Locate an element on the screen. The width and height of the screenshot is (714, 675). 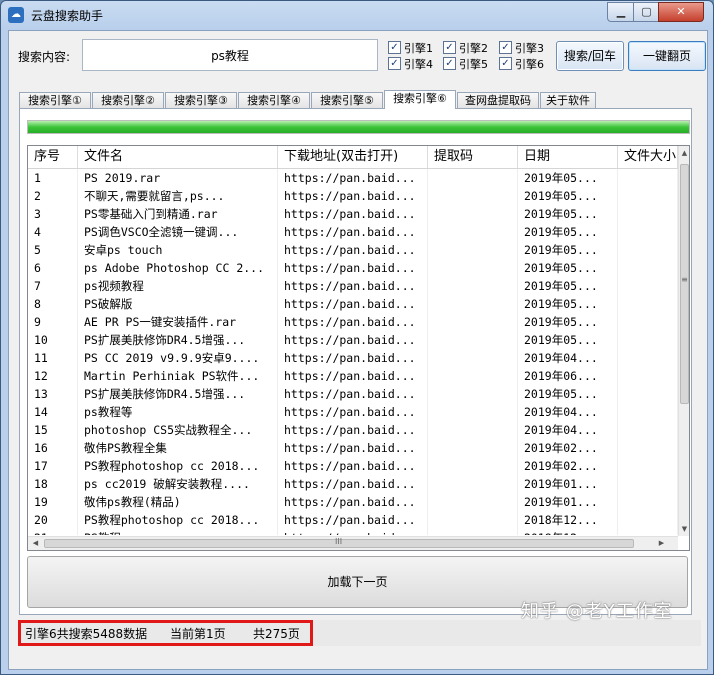
check-icon: ✓ is located at coordinates (394, 47).